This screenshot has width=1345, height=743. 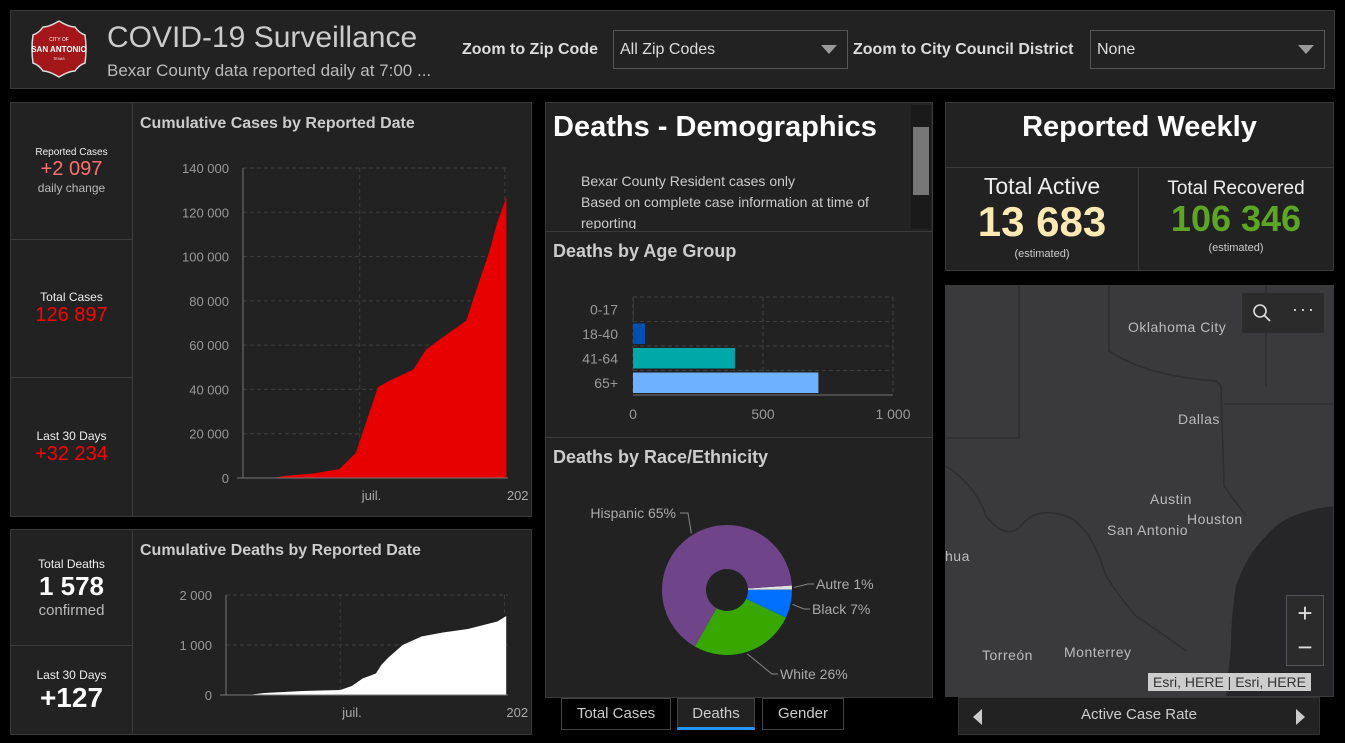 What do you see at coordinates (892, 414) in the screenshot?
I see `x-tick-label: 1 000` at bounding box center [892, 414].